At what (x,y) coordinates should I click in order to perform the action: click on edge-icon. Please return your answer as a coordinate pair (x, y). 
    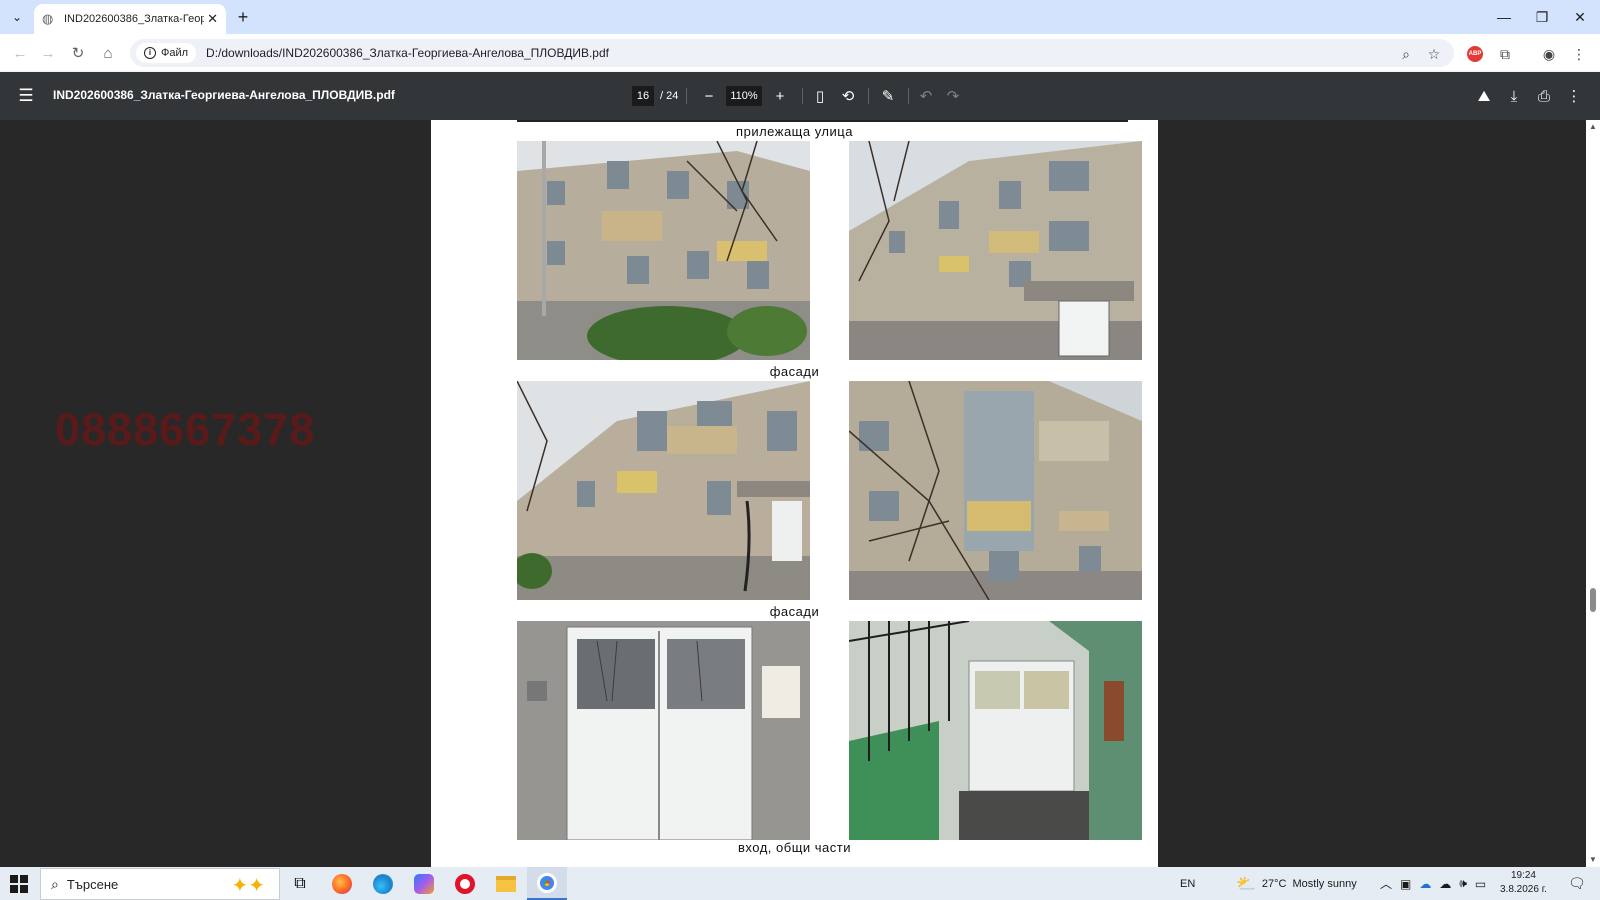
    Looking at the image, I should click on (383, 883).